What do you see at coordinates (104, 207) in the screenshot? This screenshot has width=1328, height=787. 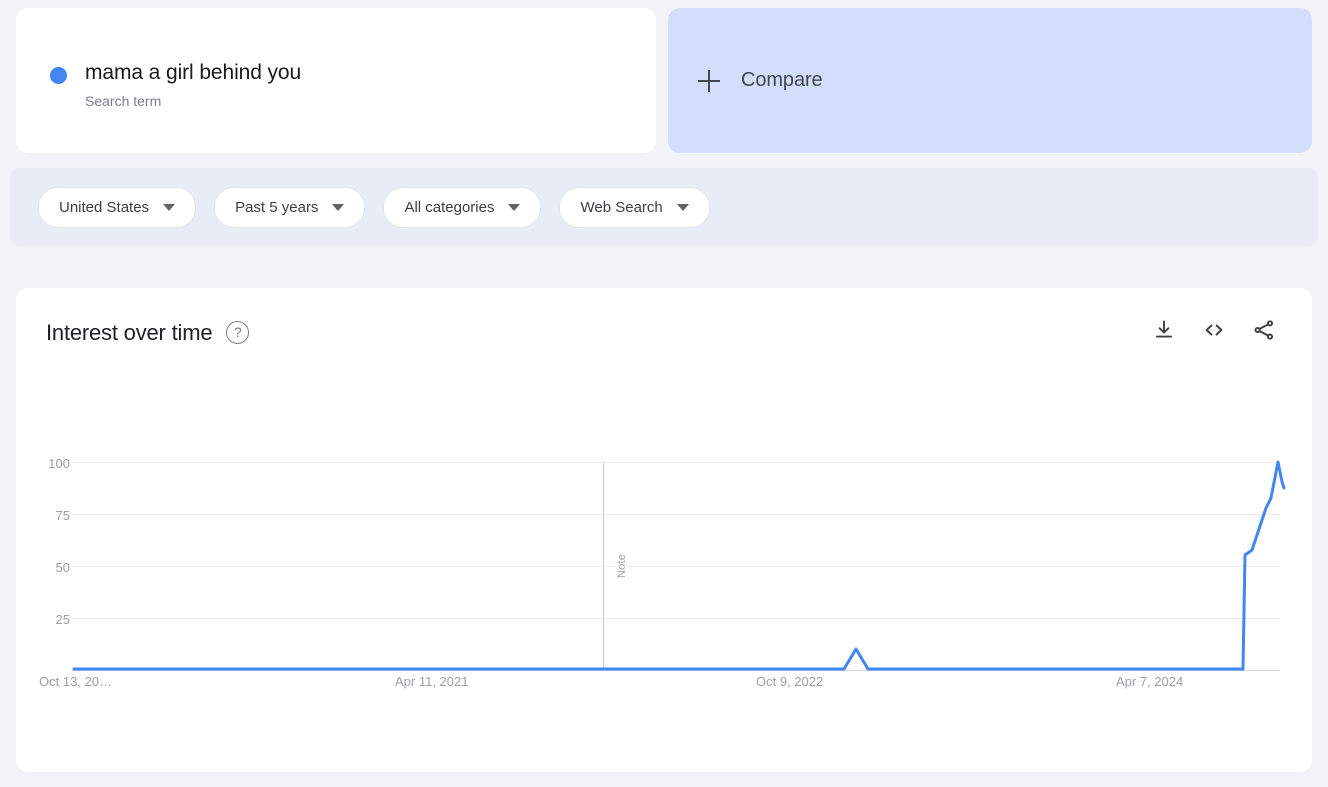 I see `filter-location-label: United States` at bounding box center [104, 207].